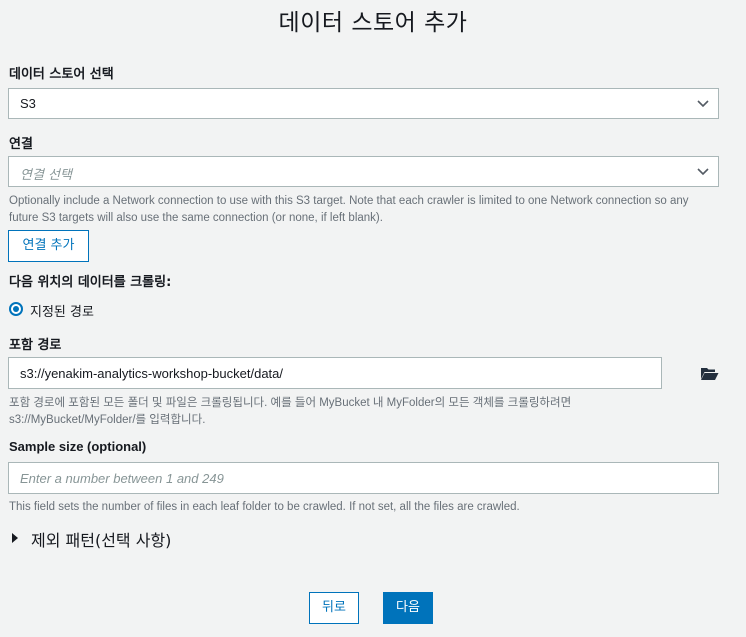 The image size is (746, 637). What do you see at coordinates (709, 373) in the screenshot?
I see `folder-open-icon` at bounding box center [709, 373].